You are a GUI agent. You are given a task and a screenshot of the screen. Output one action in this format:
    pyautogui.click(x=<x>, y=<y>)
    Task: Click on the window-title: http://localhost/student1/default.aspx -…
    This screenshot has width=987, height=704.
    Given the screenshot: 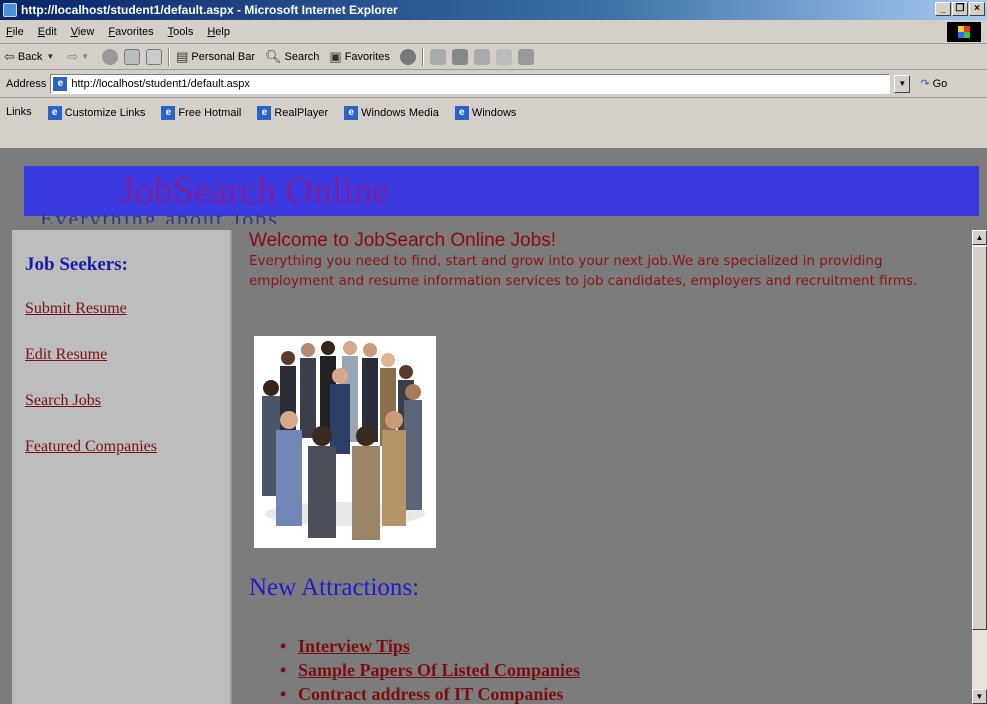 What is the action you would take?
    pyautogui.click(x=209, y=10)
    